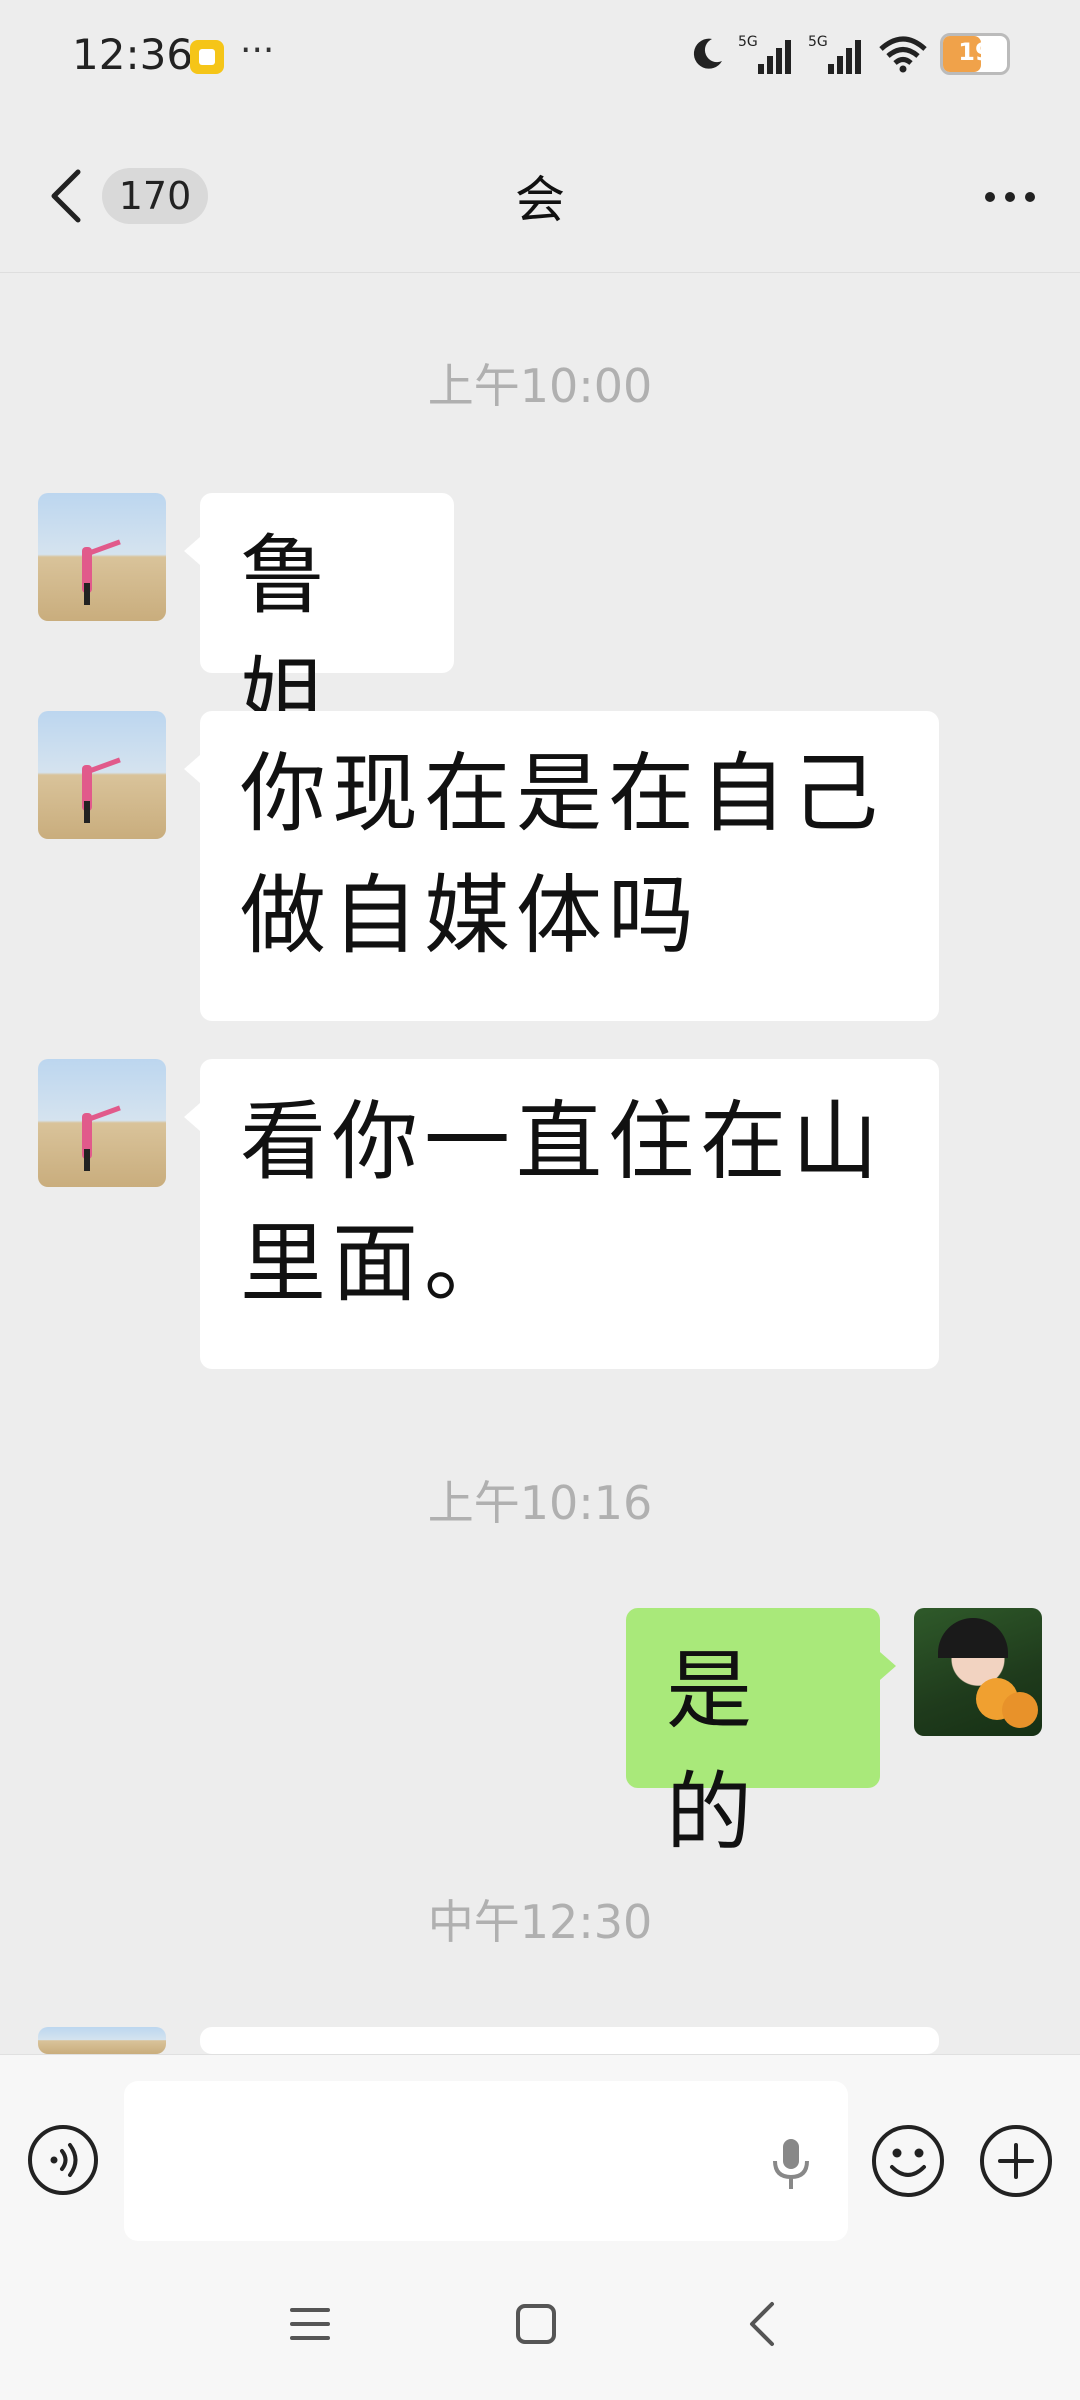 Image resolution: width=1080 pixels, height=2400 pixels. Describe the element at coordinates (908, 2161) in the screenshot. I see `emoji-icon` at that location.